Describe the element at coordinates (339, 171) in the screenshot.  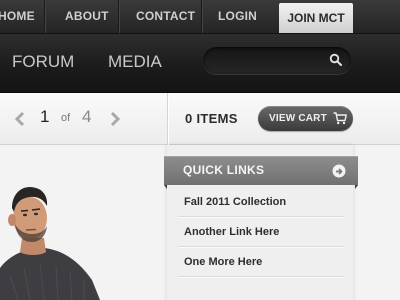
I see `arrow-circle-icon` at that location.